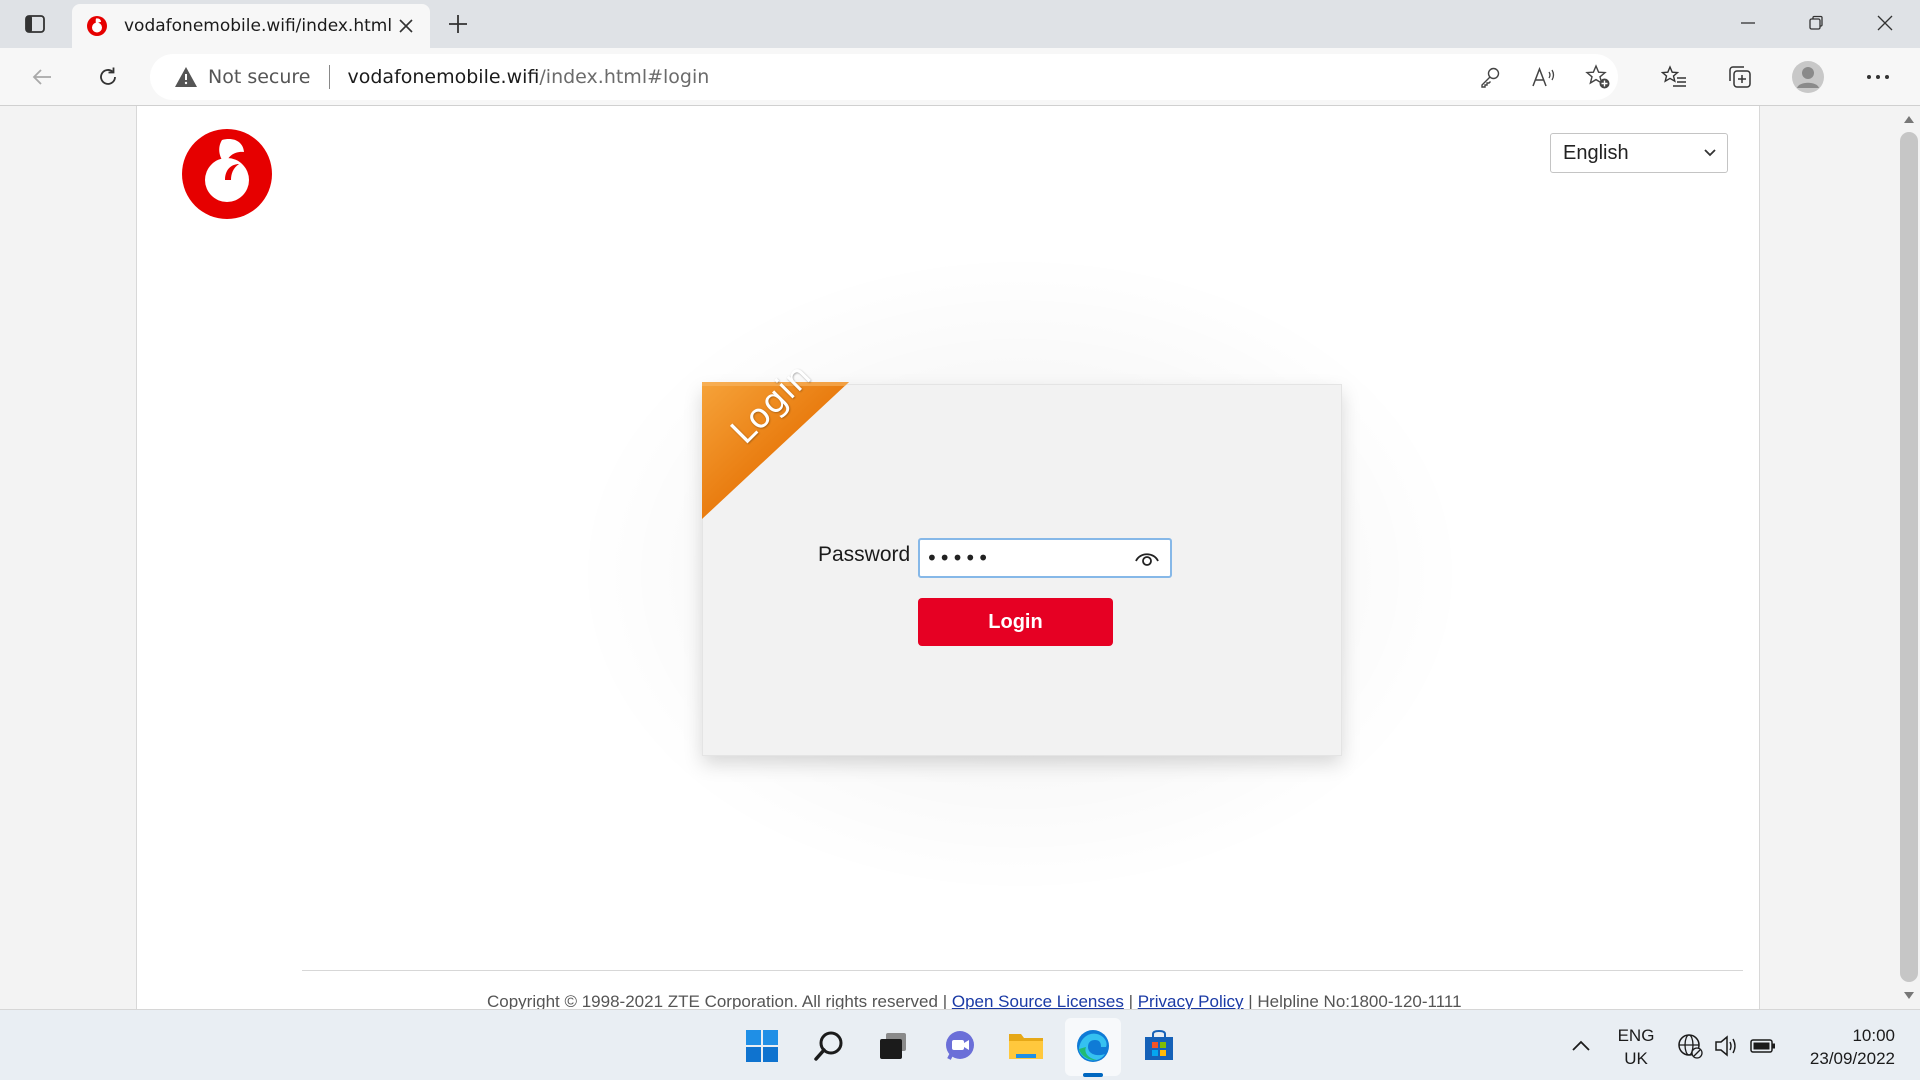 This screenshot has height=1080, width=1920. I want to click on url-path: /index.html#login, so click(624, 77).